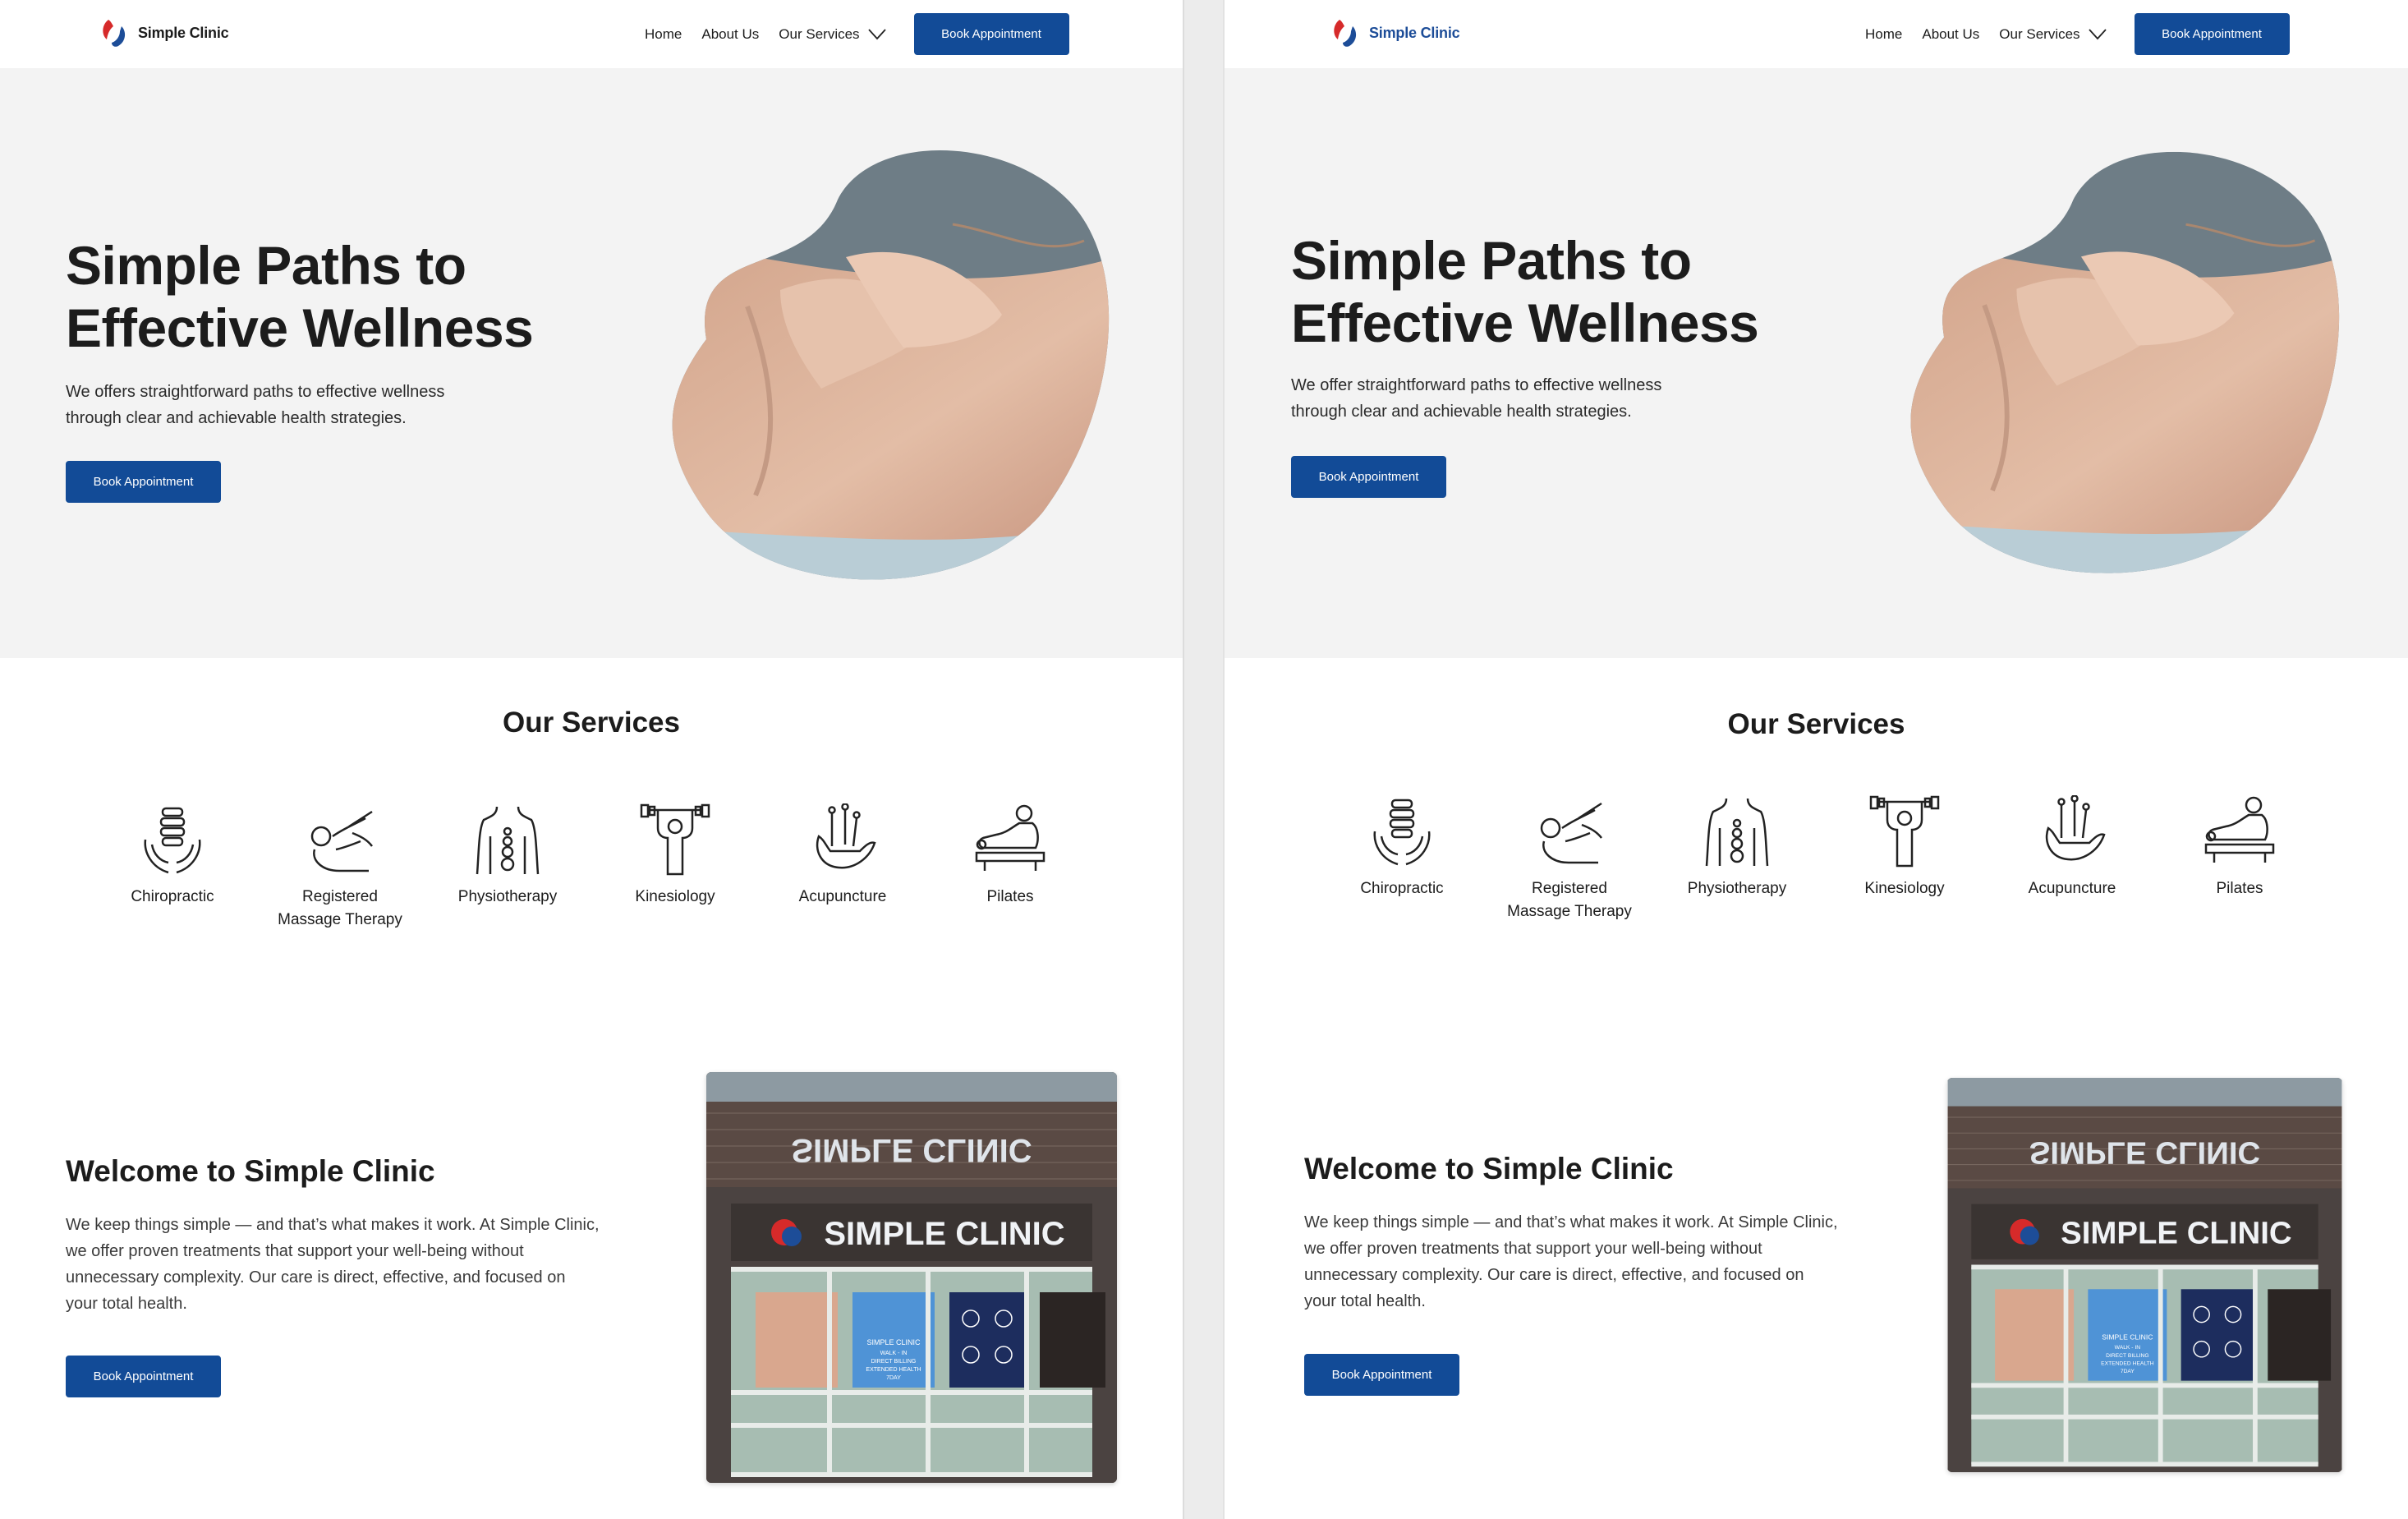 This screenshot has width=2408, height=1519. I want to click on needles-hand-icon, so click(2075, 828).